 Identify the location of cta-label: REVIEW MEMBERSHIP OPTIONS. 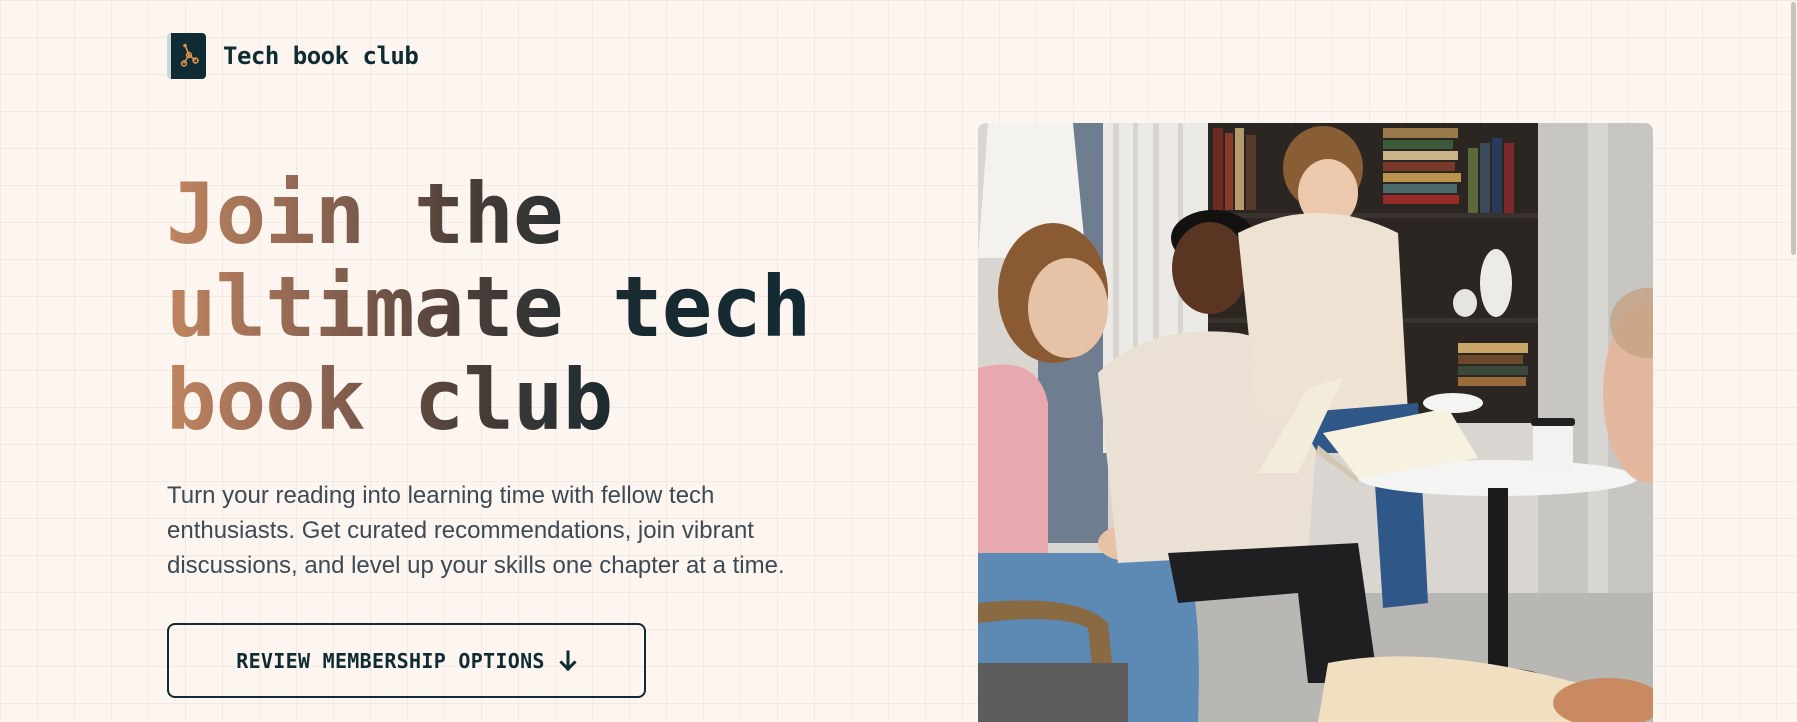
(390, 660).